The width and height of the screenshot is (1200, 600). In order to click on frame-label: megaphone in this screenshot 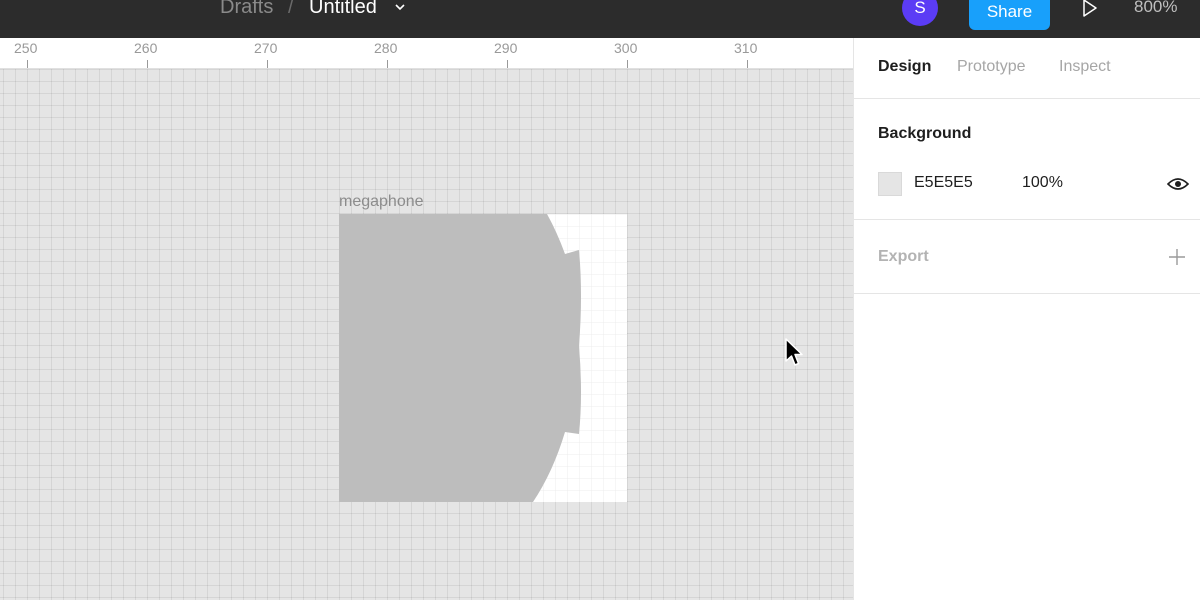, I will do `click(381, 202)`.